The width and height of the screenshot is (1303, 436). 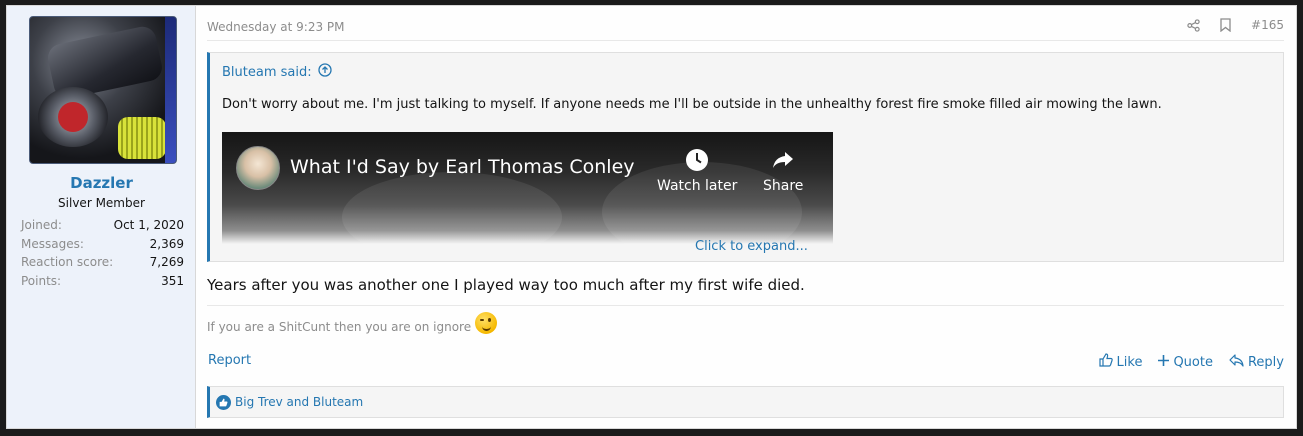 What do you see at coordinates (783, 160) in the screenshot?
I see `share-arrow-icon` at bounding box center [783, 160].